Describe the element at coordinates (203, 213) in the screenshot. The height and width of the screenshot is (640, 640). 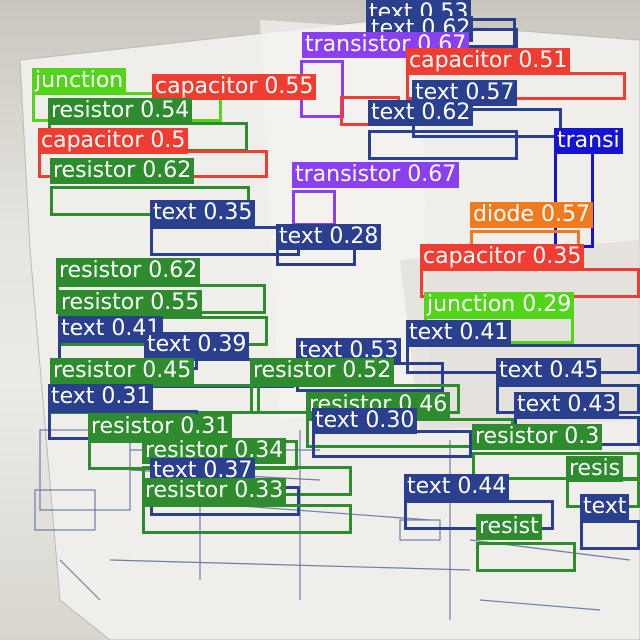
I see `detection-label-text: text 0.35` at that location.